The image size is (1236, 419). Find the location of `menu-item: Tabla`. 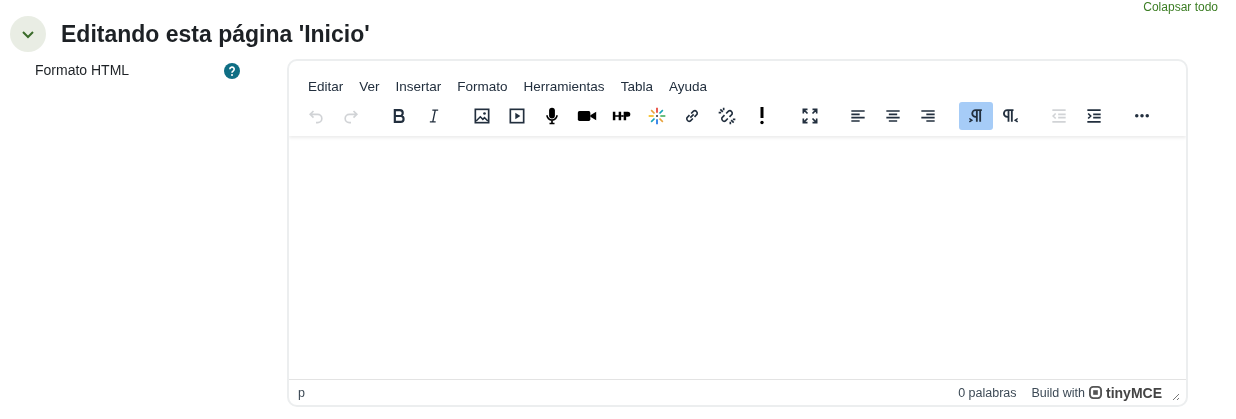

menu-item: Tabla is located at coordinates (636, 86).